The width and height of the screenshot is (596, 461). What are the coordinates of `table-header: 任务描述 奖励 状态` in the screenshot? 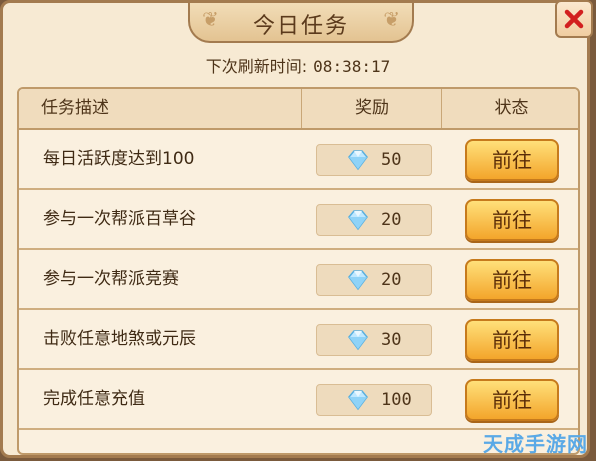 It's located at (298, 109).